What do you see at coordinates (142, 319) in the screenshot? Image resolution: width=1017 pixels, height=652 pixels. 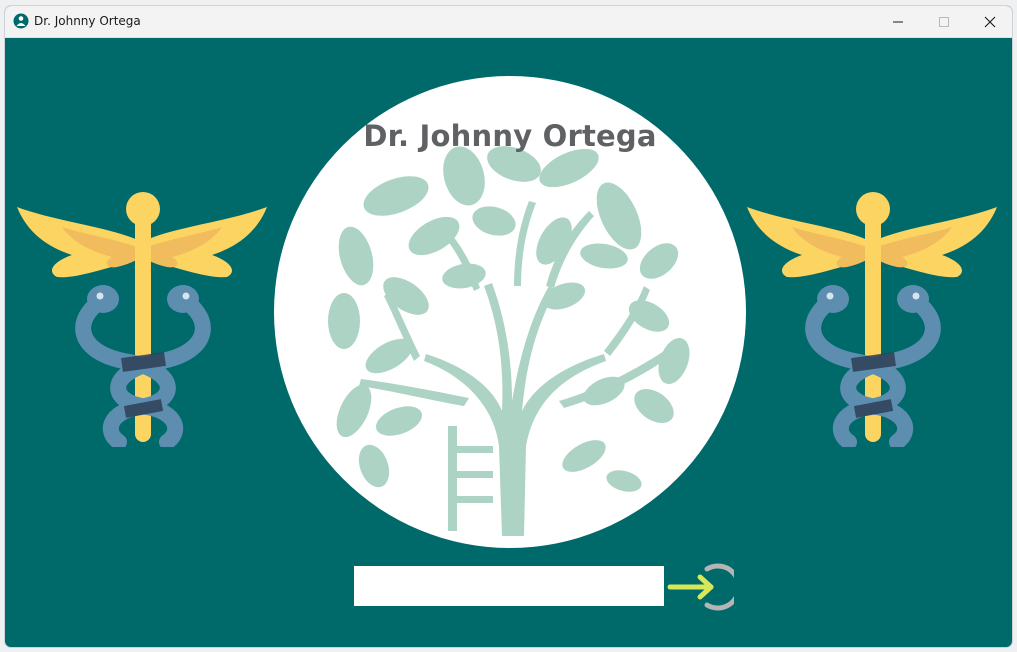 I see `caduceus-icon-left` at bounding box center [142, 319].